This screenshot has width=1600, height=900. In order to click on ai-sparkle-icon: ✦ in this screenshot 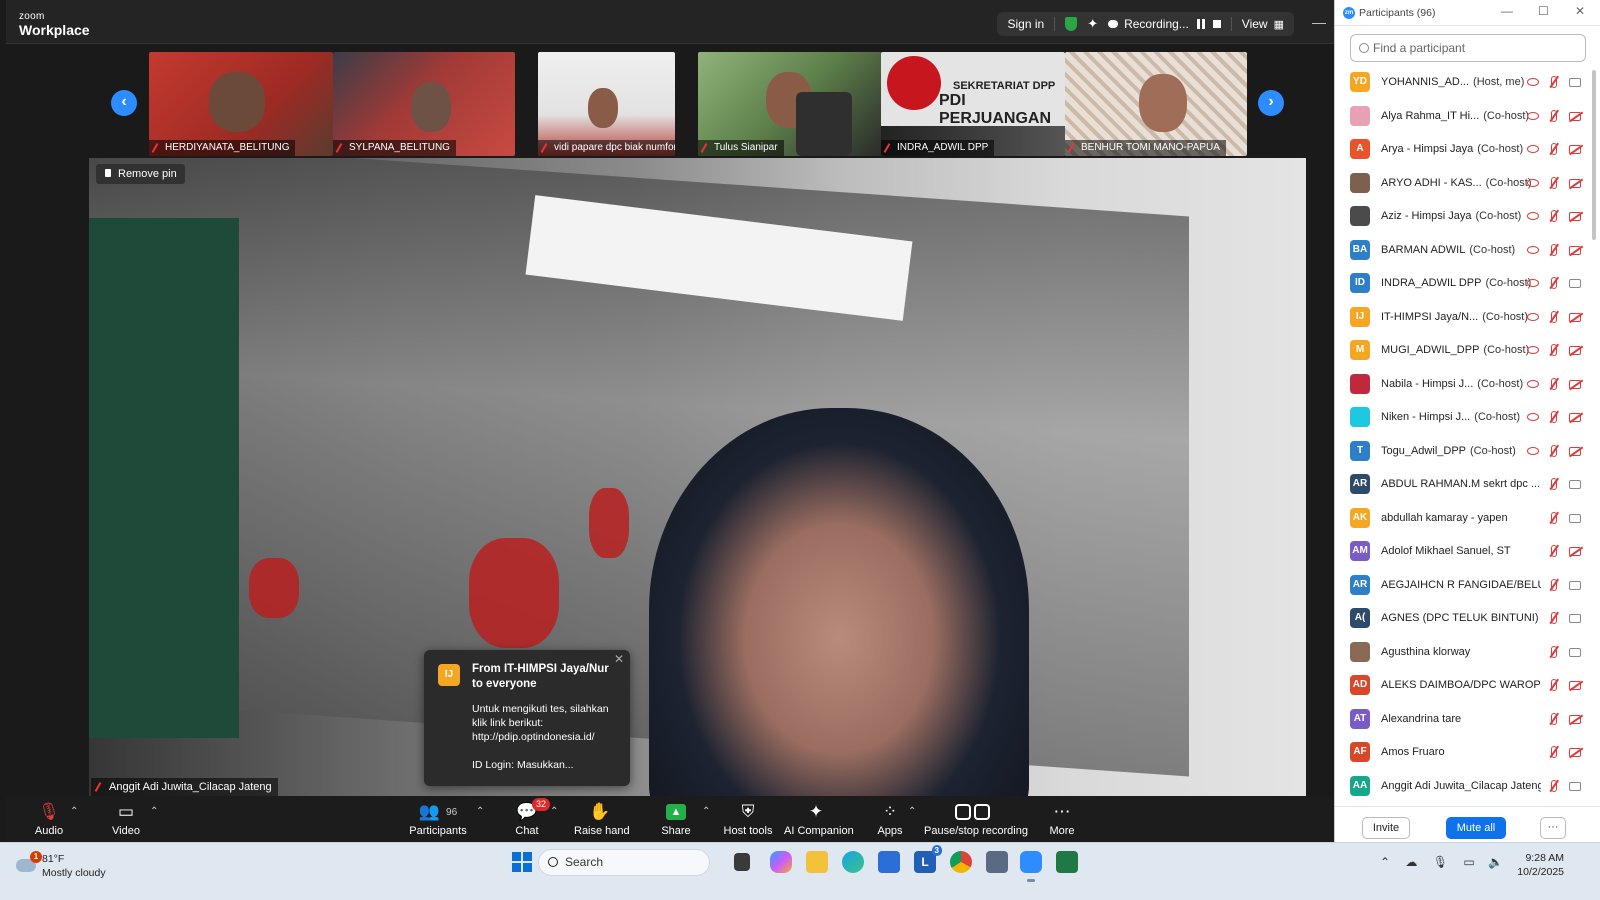, I will do `click(1092, 24)`.